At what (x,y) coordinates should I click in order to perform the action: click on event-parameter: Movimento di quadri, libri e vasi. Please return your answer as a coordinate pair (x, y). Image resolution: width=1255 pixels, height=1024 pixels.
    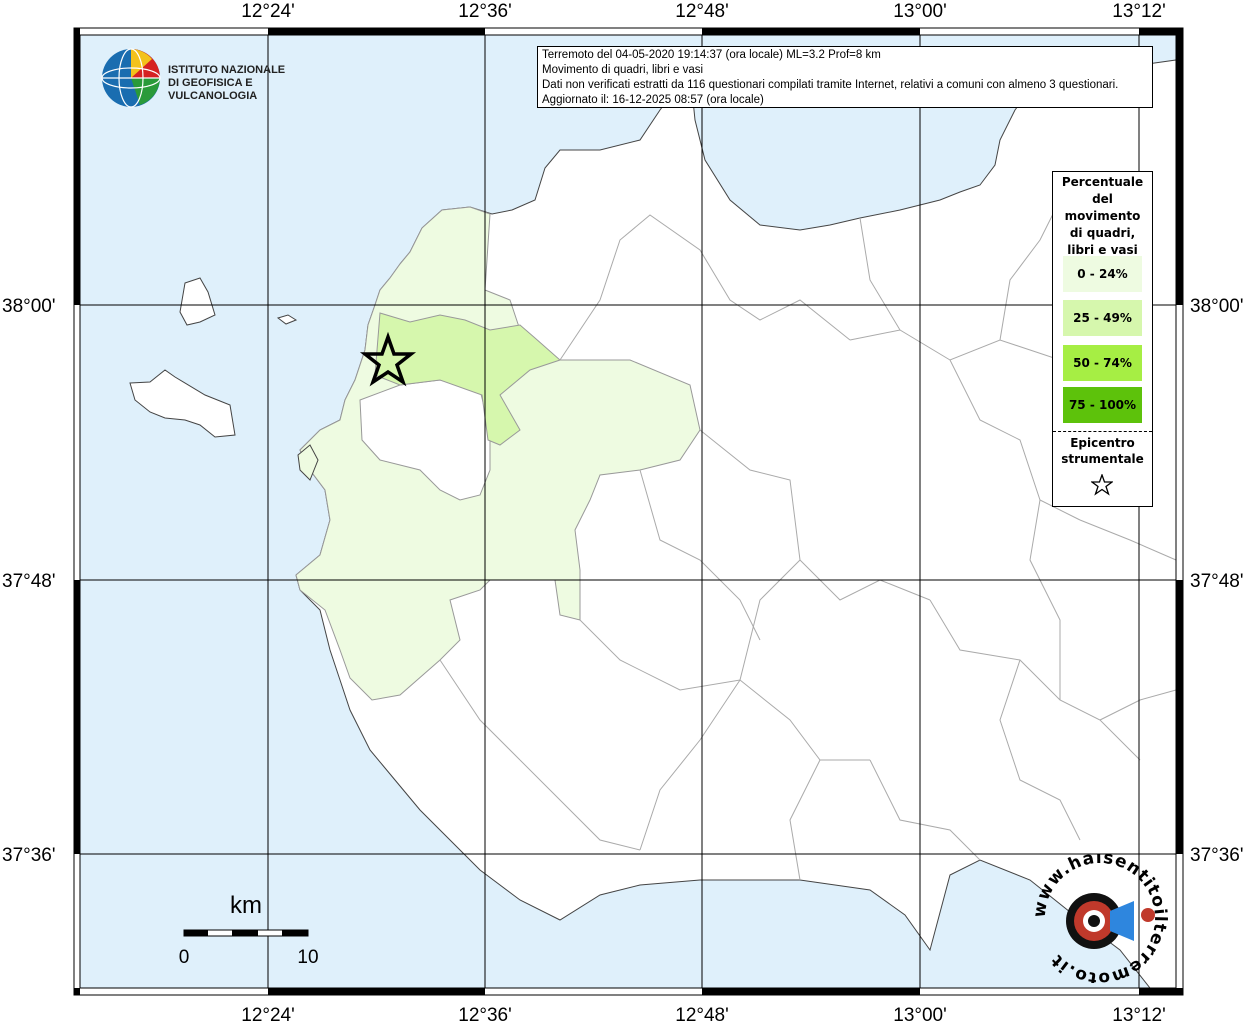
    Looking at the image, I should click on (623, 70).